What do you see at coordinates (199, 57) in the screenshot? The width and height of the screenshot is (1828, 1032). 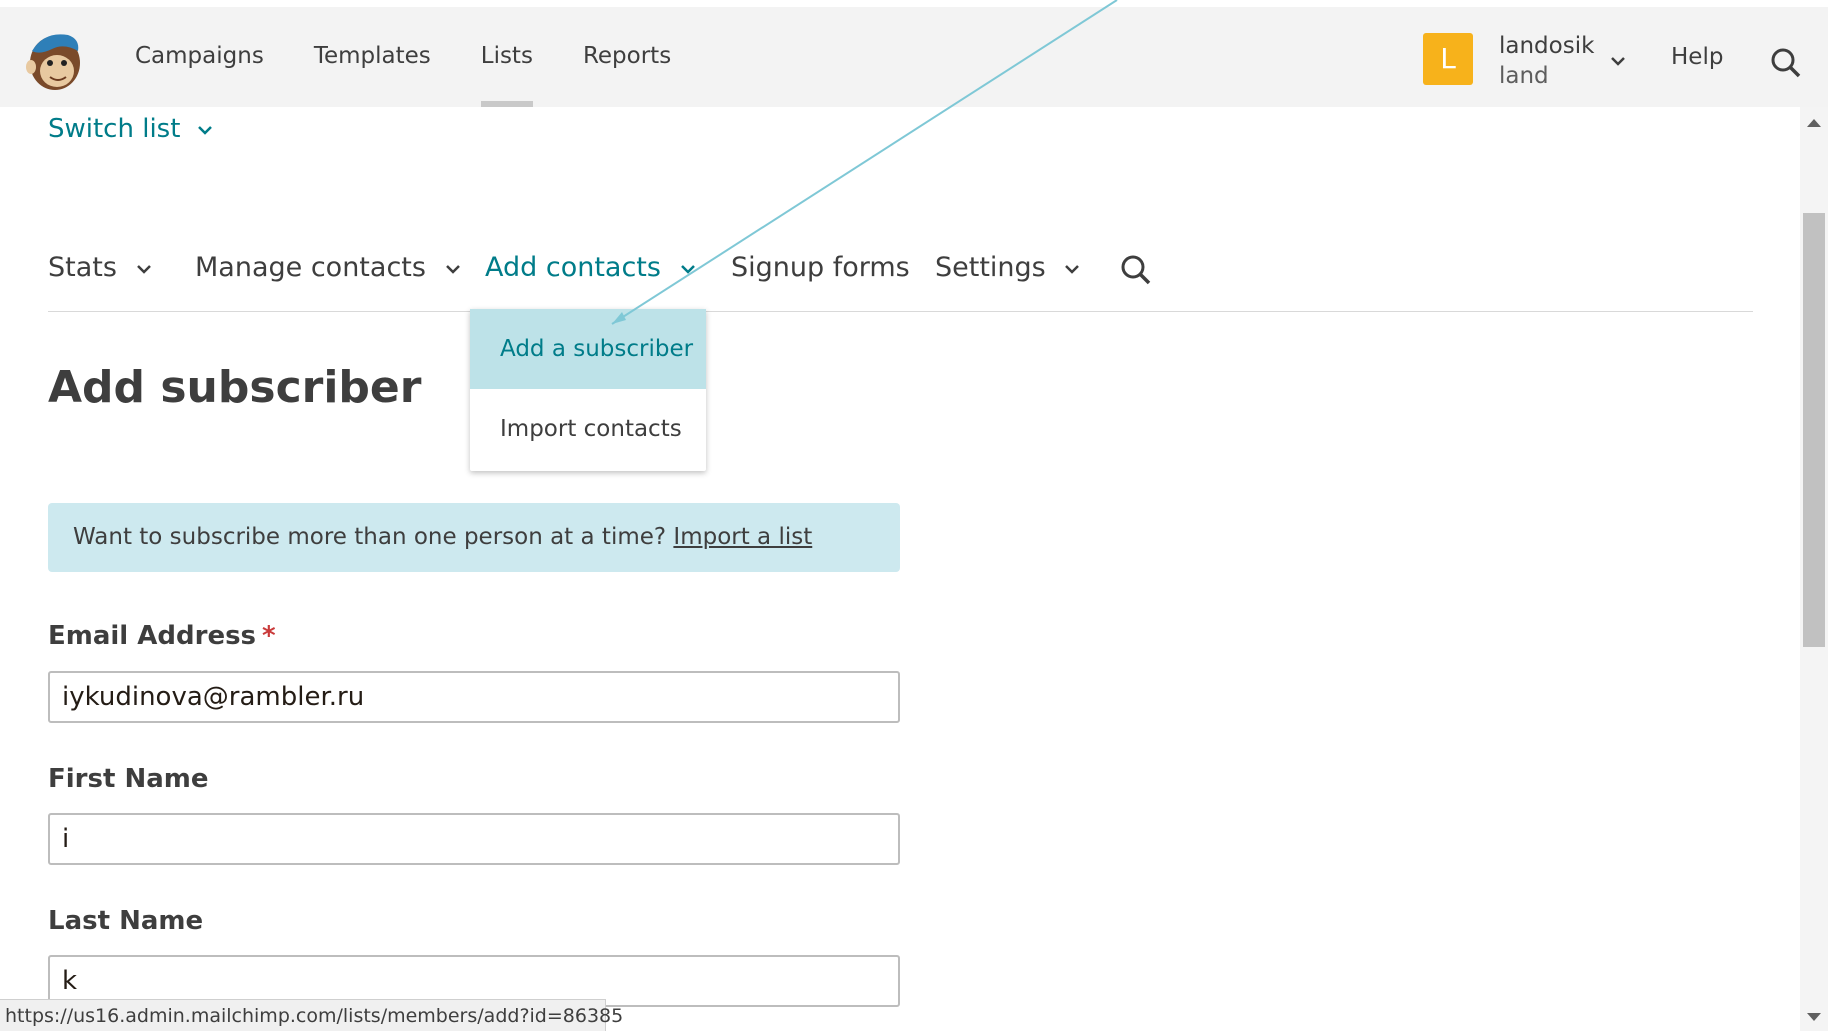 I see `topnav-campaigns: Campaigns` at bounding box center [199, 57].